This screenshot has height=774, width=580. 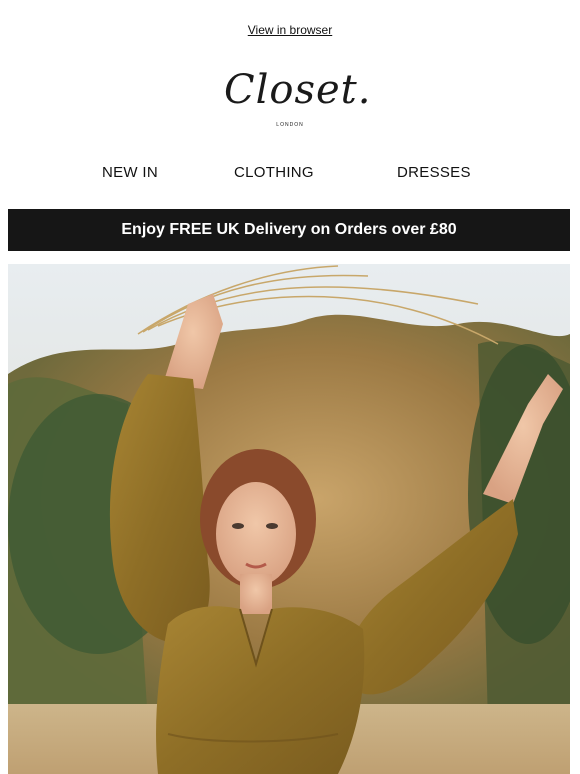 What do you see at coordinates (130, 172) in the screenshot?
I see `nav-item-new-in: NEW IN` at bounding box center [130, 172].